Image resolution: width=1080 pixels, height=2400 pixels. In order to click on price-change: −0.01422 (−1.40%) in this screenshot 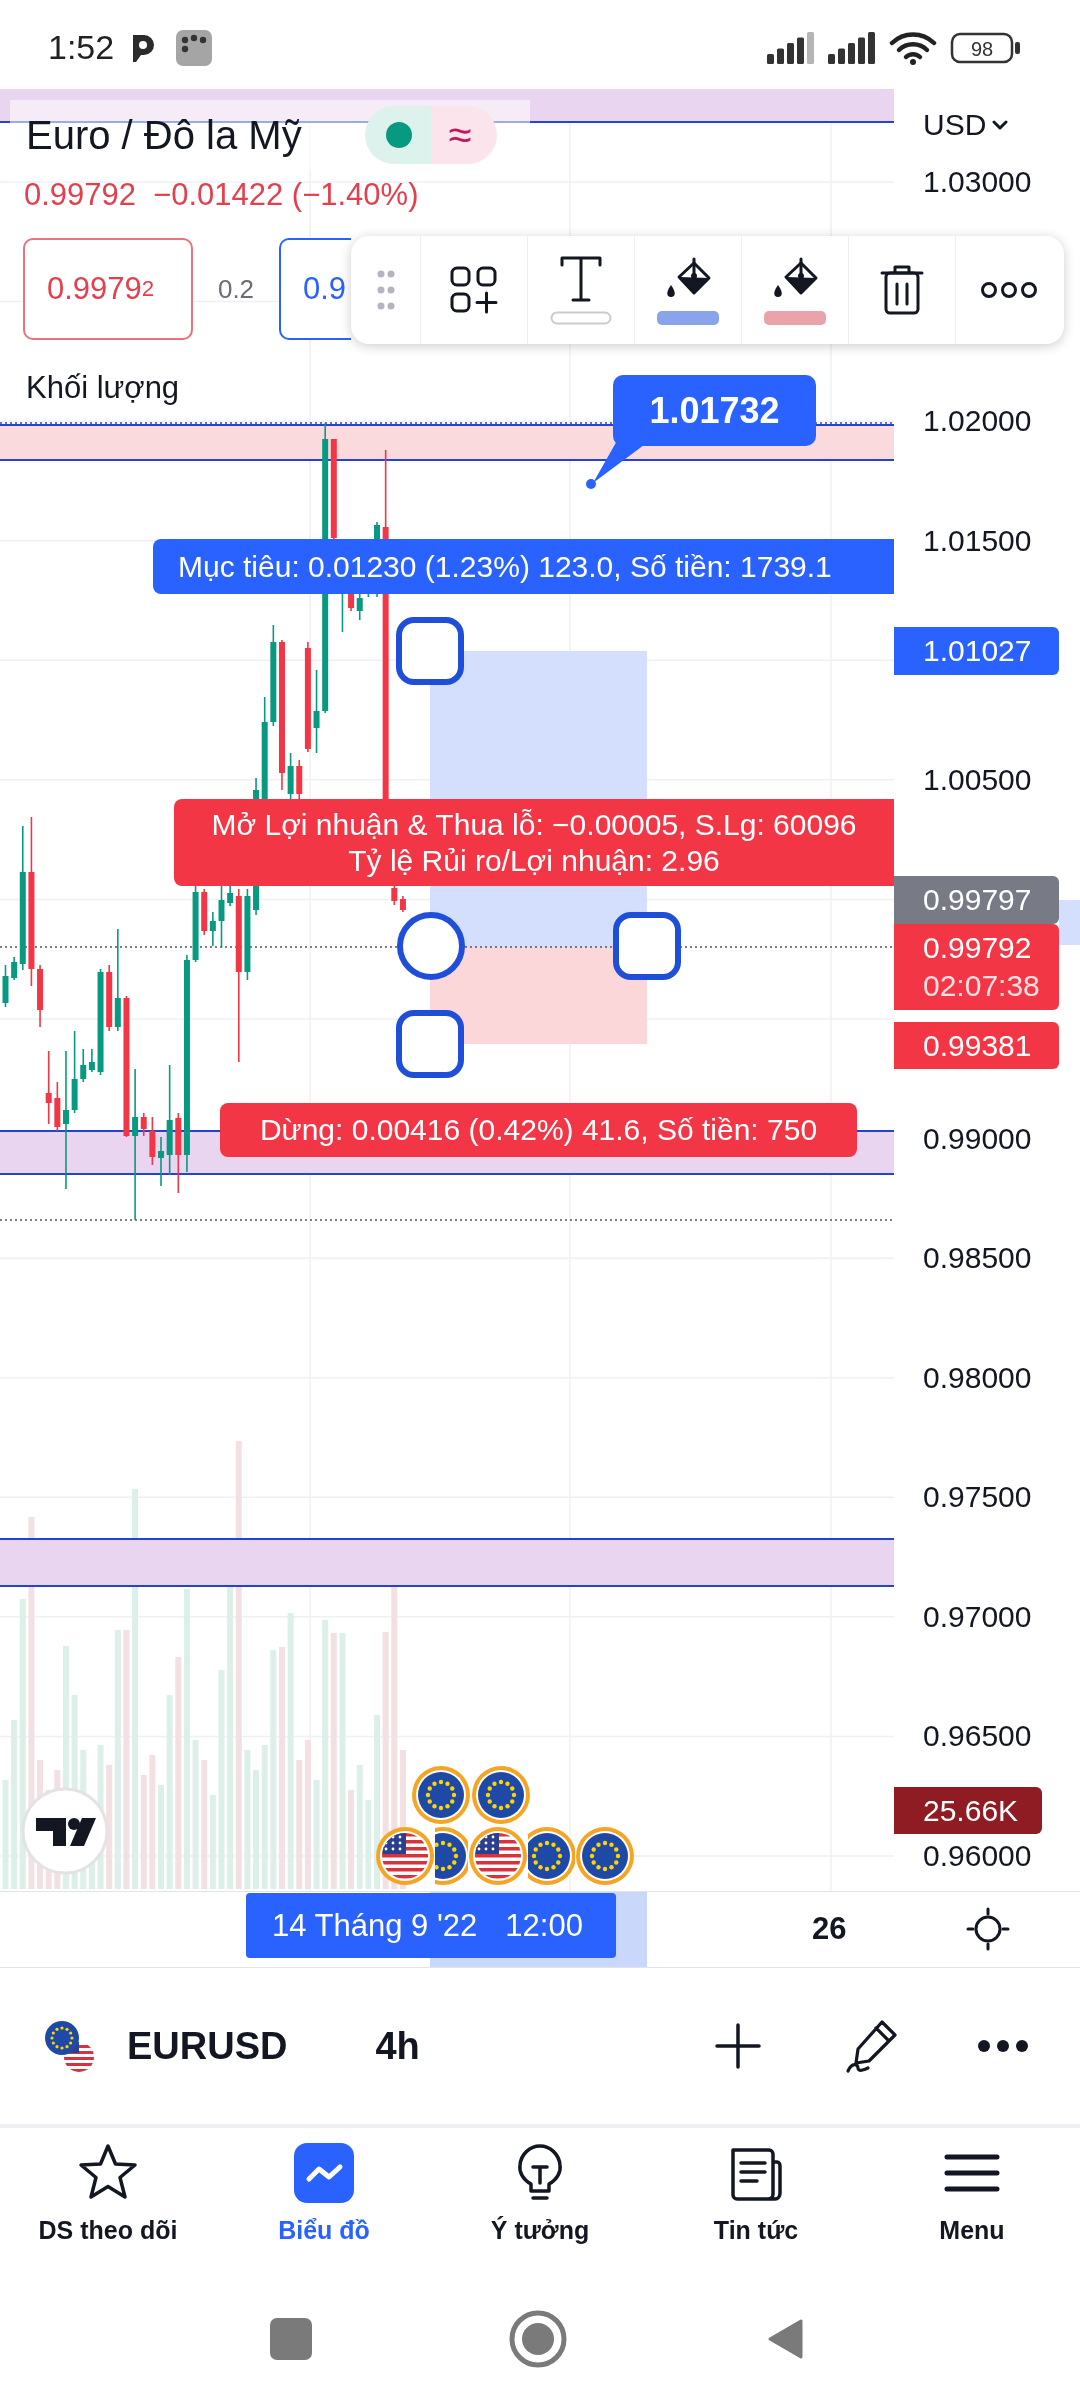, I will do `click(286, 195)`.